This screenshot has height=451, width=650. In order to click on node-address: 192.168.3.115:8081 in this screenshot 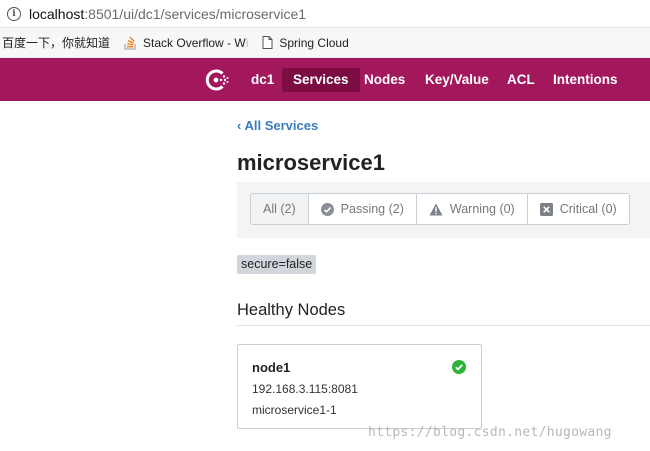, I will do `click(305, 389)`.